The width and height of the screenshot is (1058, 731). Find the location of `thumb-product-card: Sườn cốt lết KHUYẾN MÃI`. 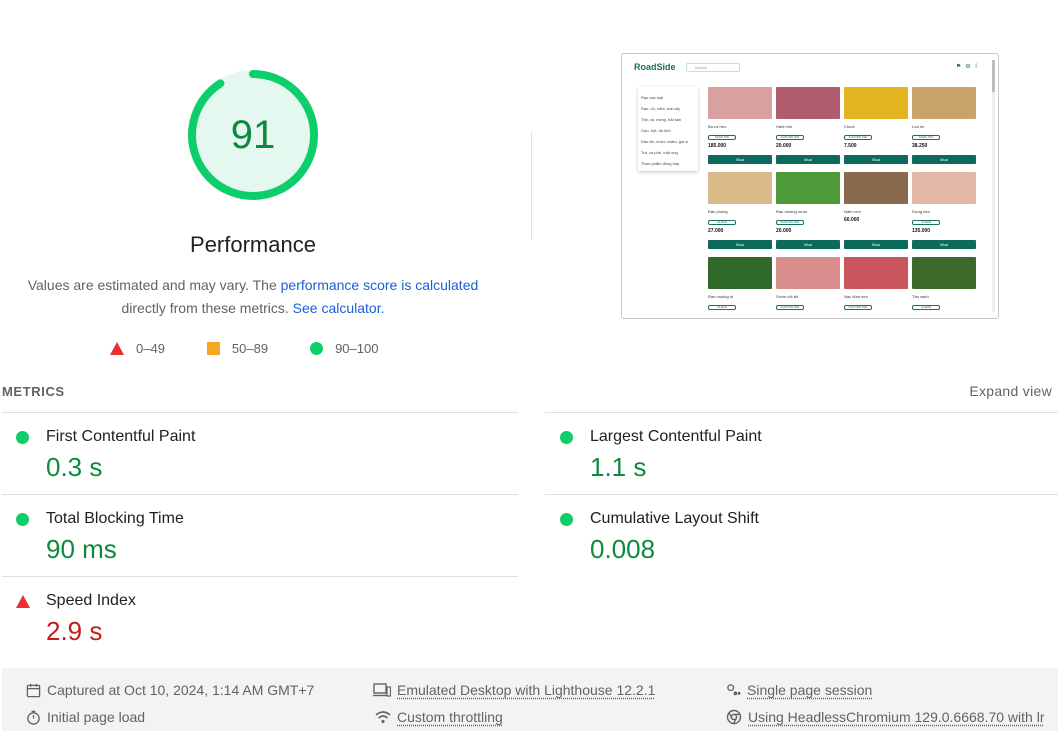

thumb-product-card: Sườn cốt lết KHUYẾN MÃI is located at coordinates (808, 287).